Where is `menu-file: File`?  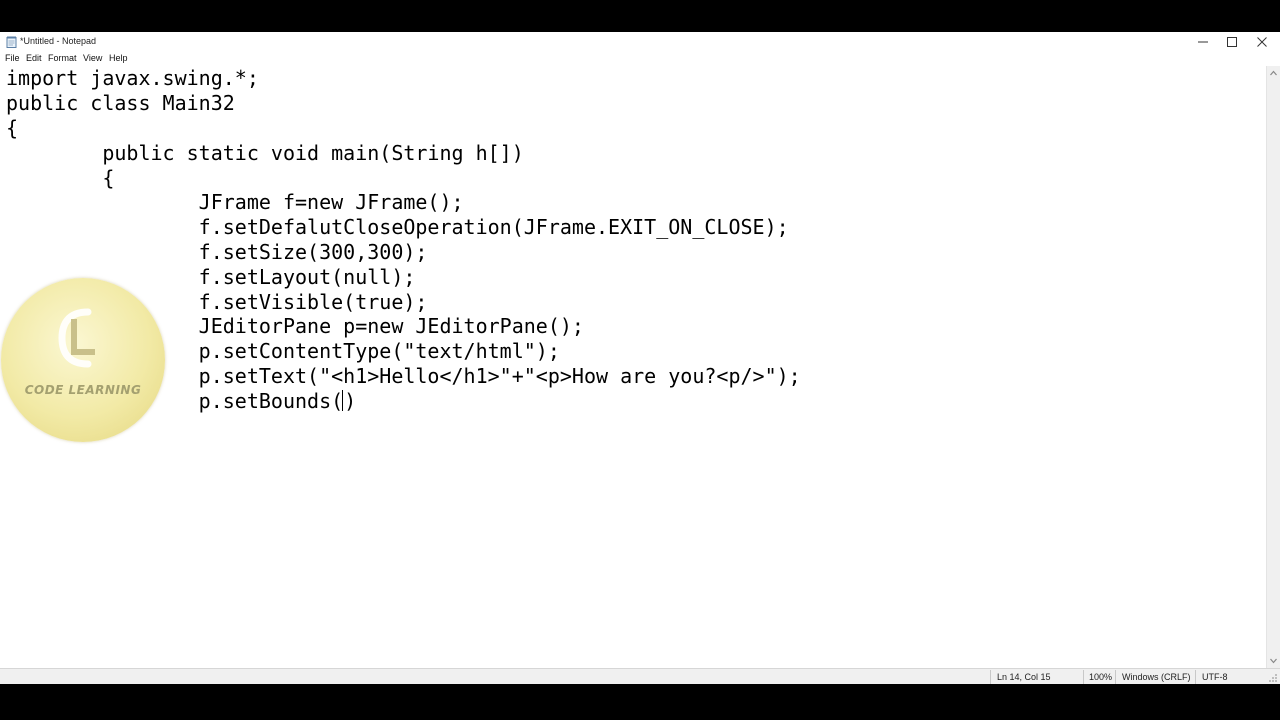 menu-file: File is located at coordinates (12, 58).